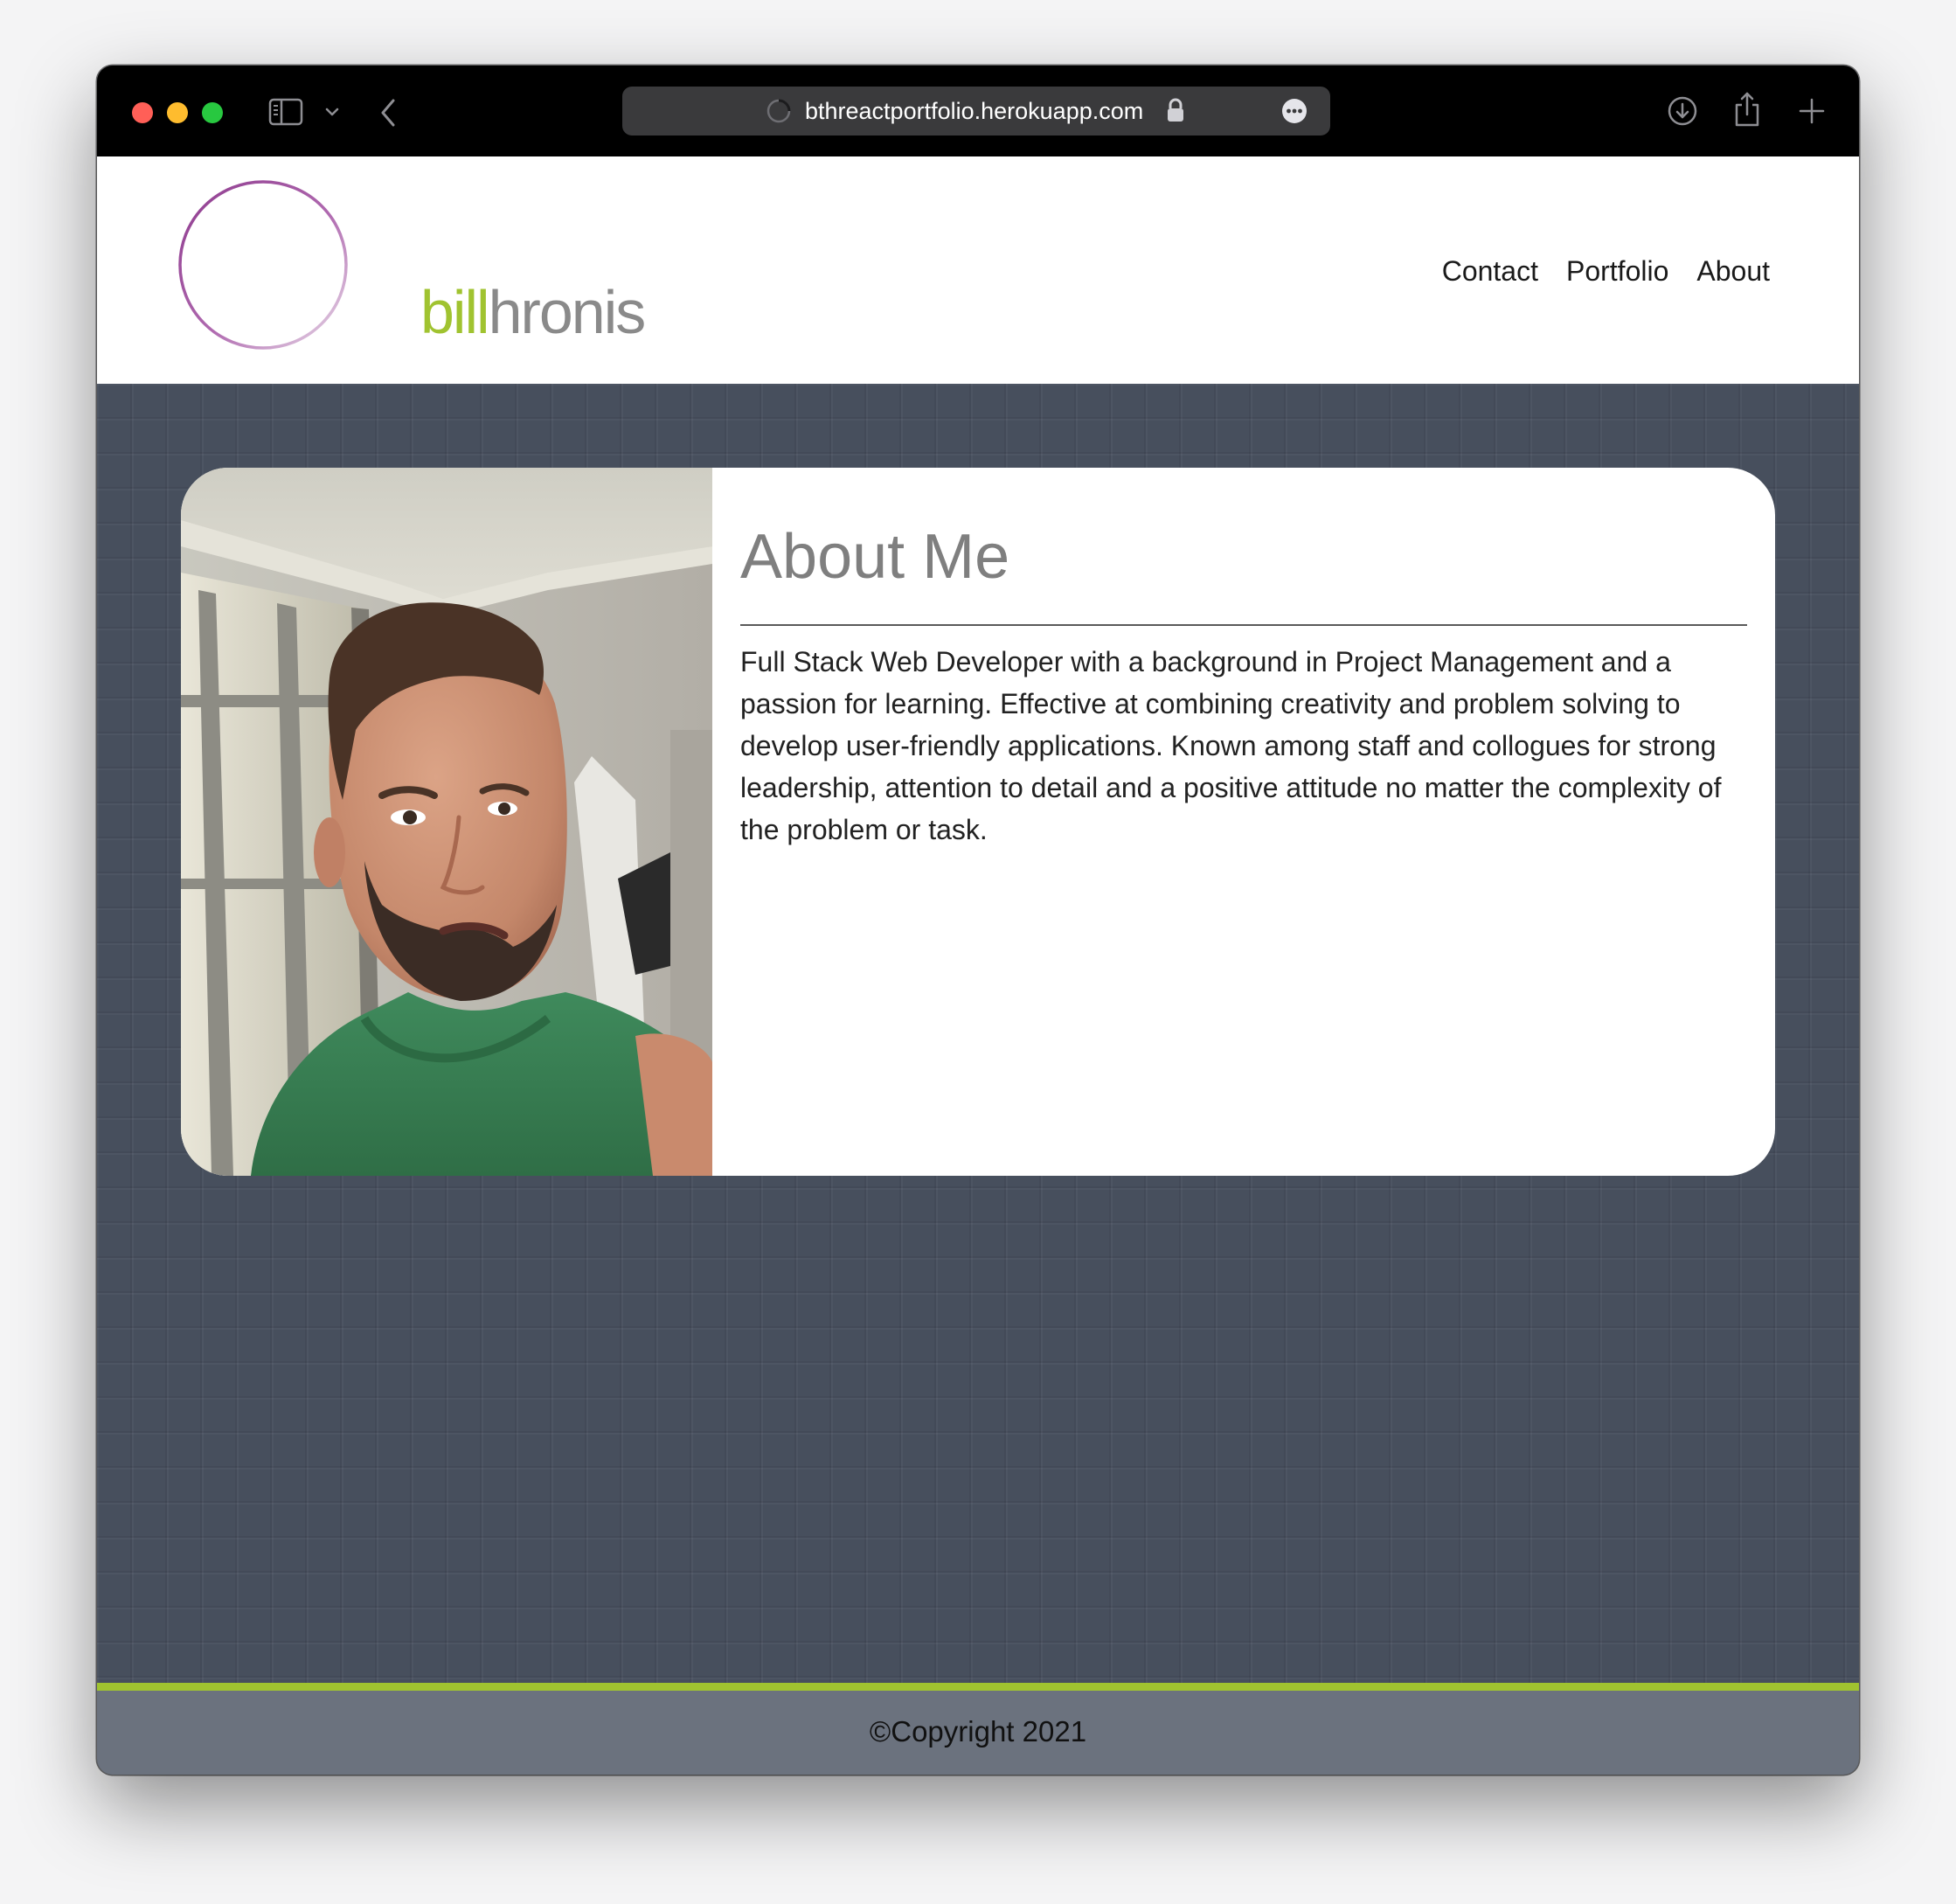 The height and width of the screenshot is (1904, 1956). What do you see at coordinates (1294, 111) in the screenshot?
I see `more-icon` at bounding box center [1294, 111].